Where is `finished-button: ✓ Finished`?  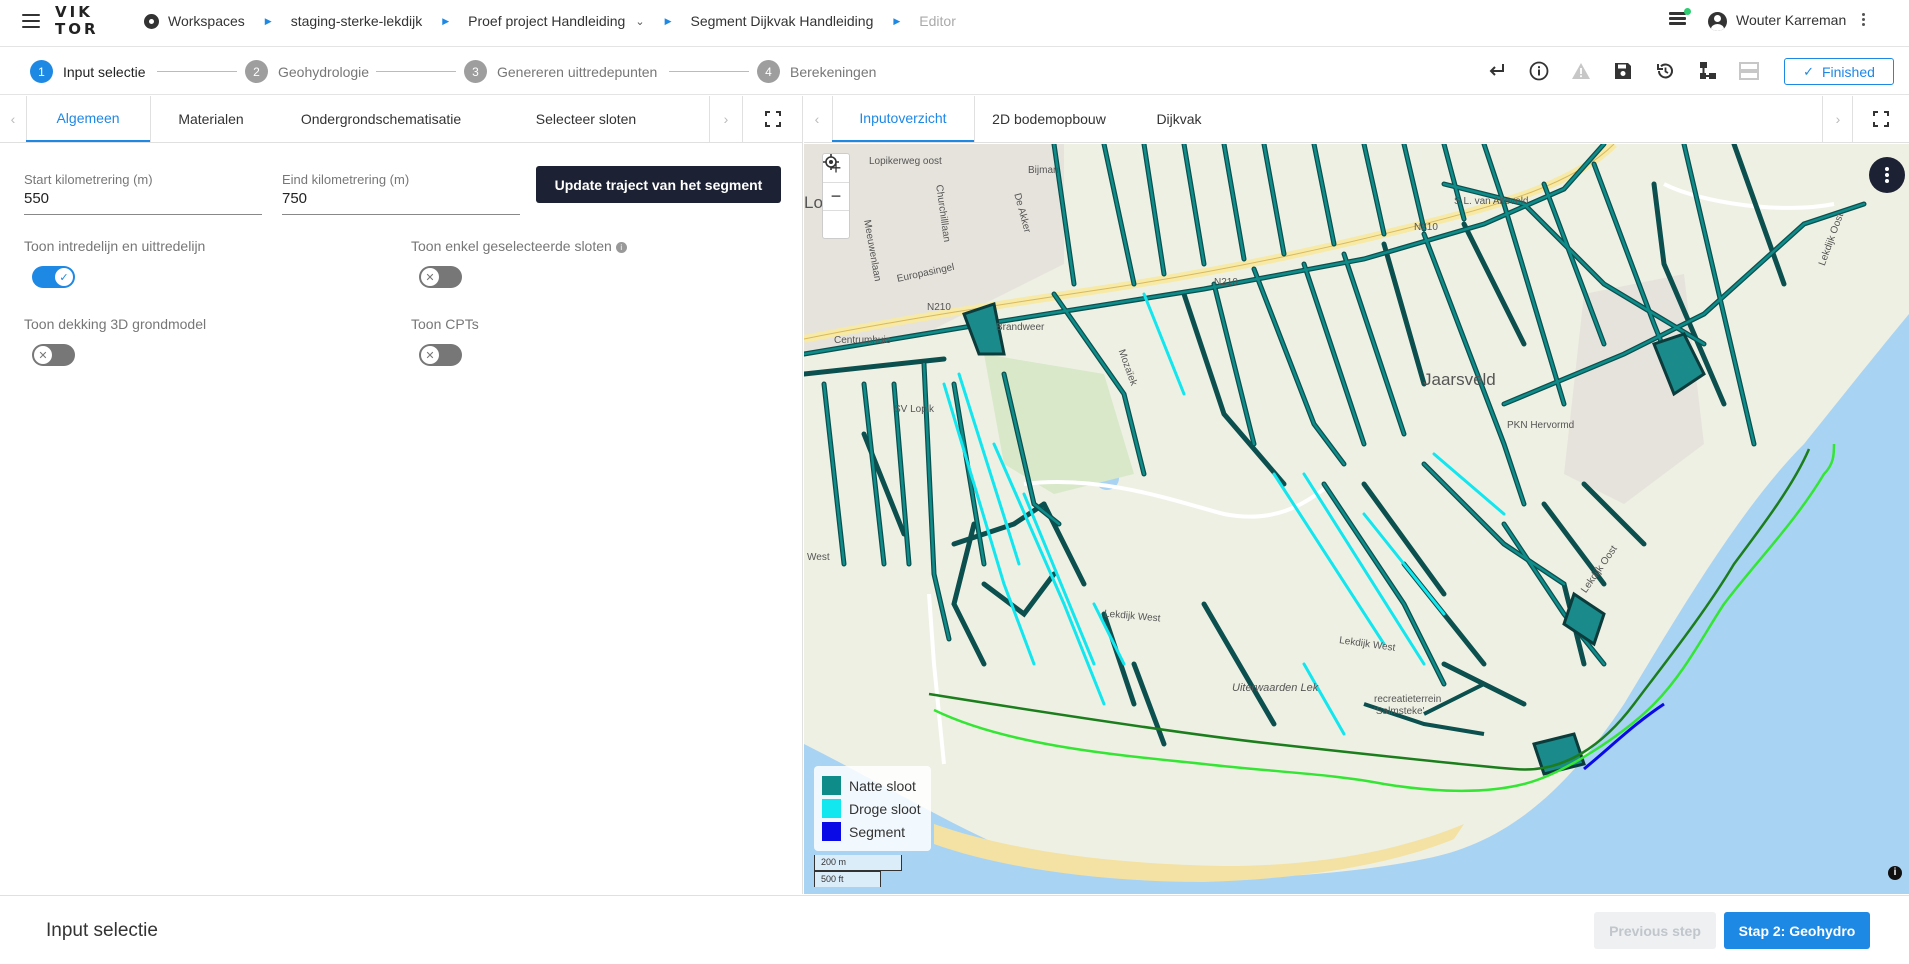 finished-button: ✓ Finished is located at coordinates (1839, 71).